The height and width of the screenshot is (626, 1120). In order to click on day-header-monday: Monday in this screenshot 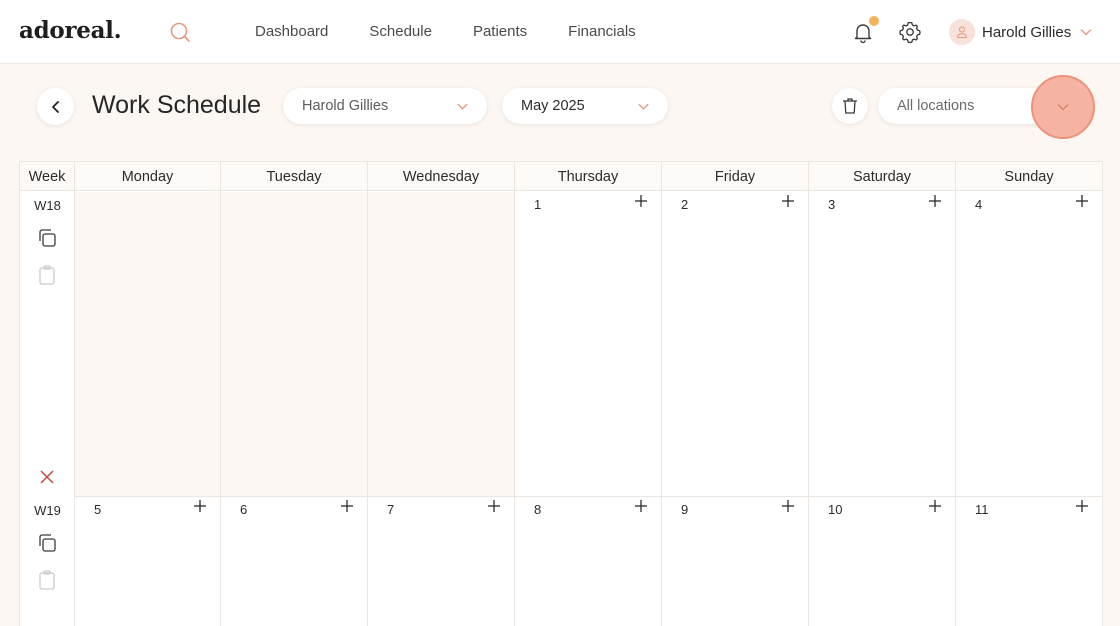, I will do `click(148, 177)`.